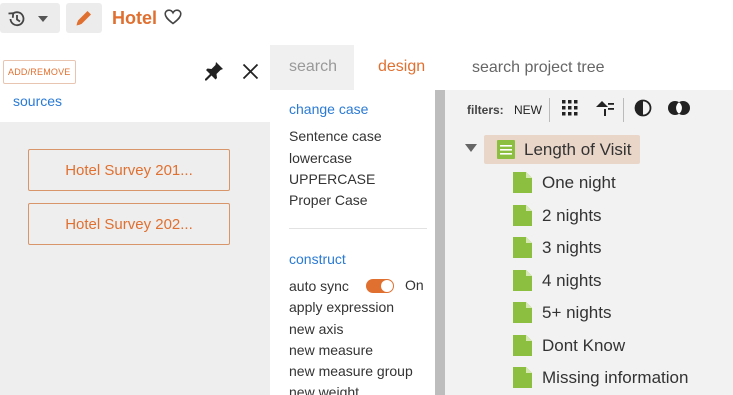  Describe the element at coordinates (30, 18) in the screenshot. I see `history-dropdown-button` at that location.